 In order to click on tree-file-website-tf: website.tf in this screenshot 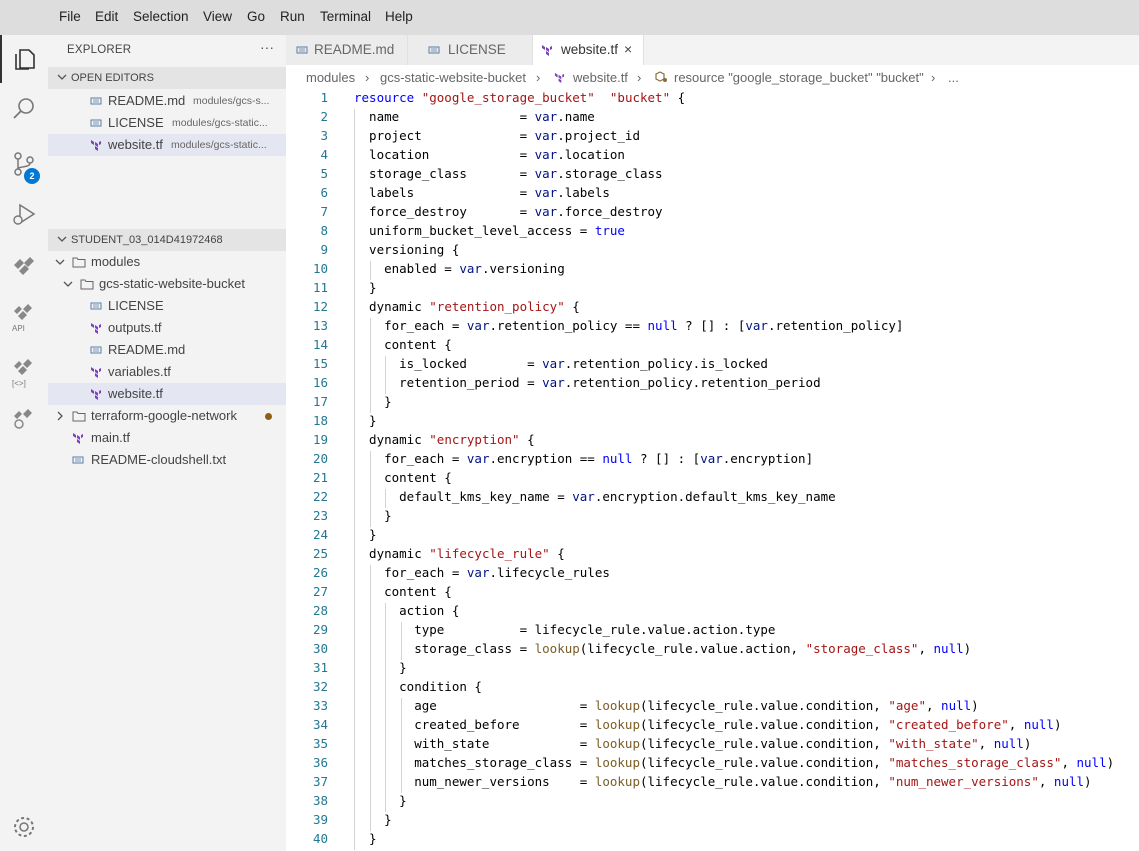, I will do `click(167, 394)`.